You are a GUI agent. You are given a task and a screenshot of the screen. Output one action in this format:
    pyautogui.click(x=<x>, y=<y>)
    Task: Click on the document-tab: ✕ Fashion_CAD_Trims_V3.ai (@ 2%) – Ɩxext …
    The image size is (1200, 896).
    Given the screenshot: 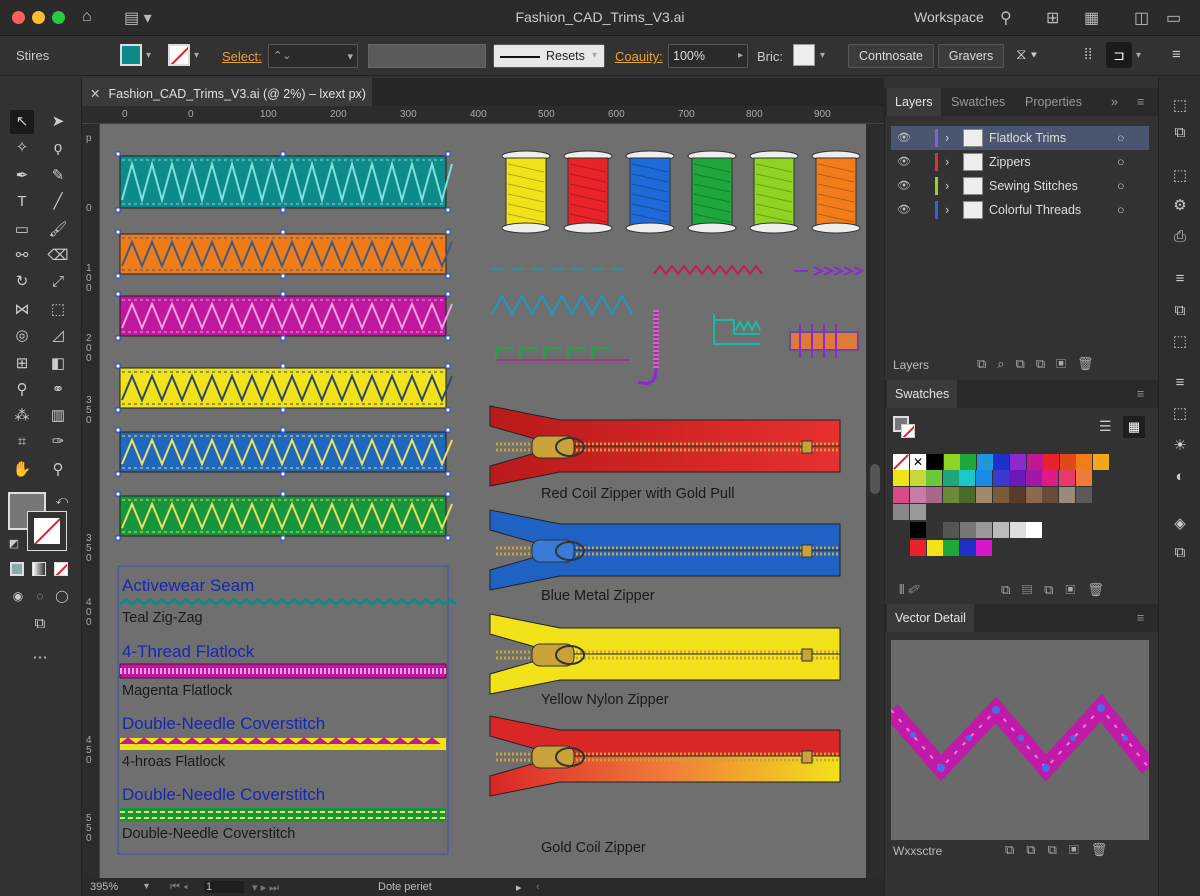 What is the action you would take?
    pyautogui.click(x=227, y=92)
    